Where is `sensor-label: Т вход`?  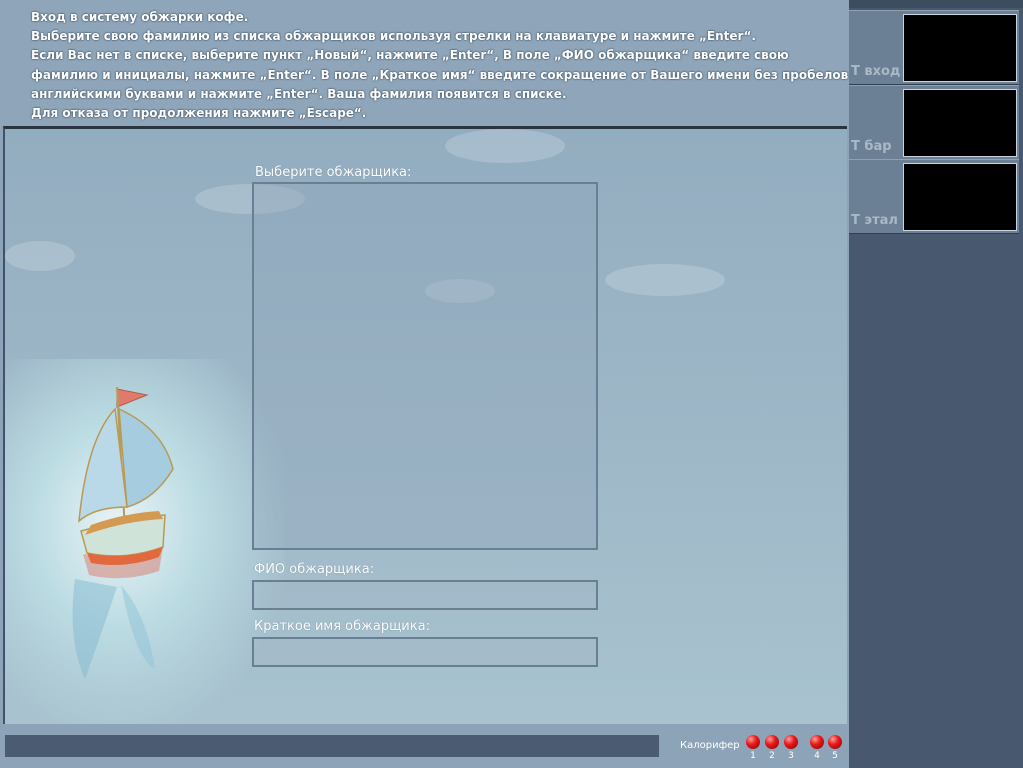
sensor-label: Т вход is located at coordinates (876, 71).